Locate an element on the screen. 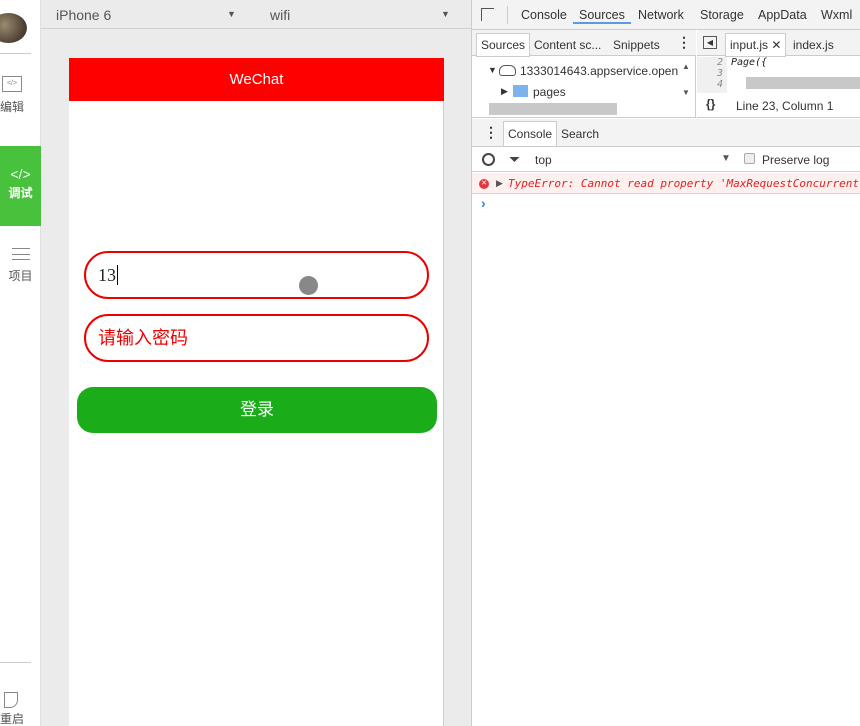  sidebar-item-project: 项目 is located at coordinates (20, 268).